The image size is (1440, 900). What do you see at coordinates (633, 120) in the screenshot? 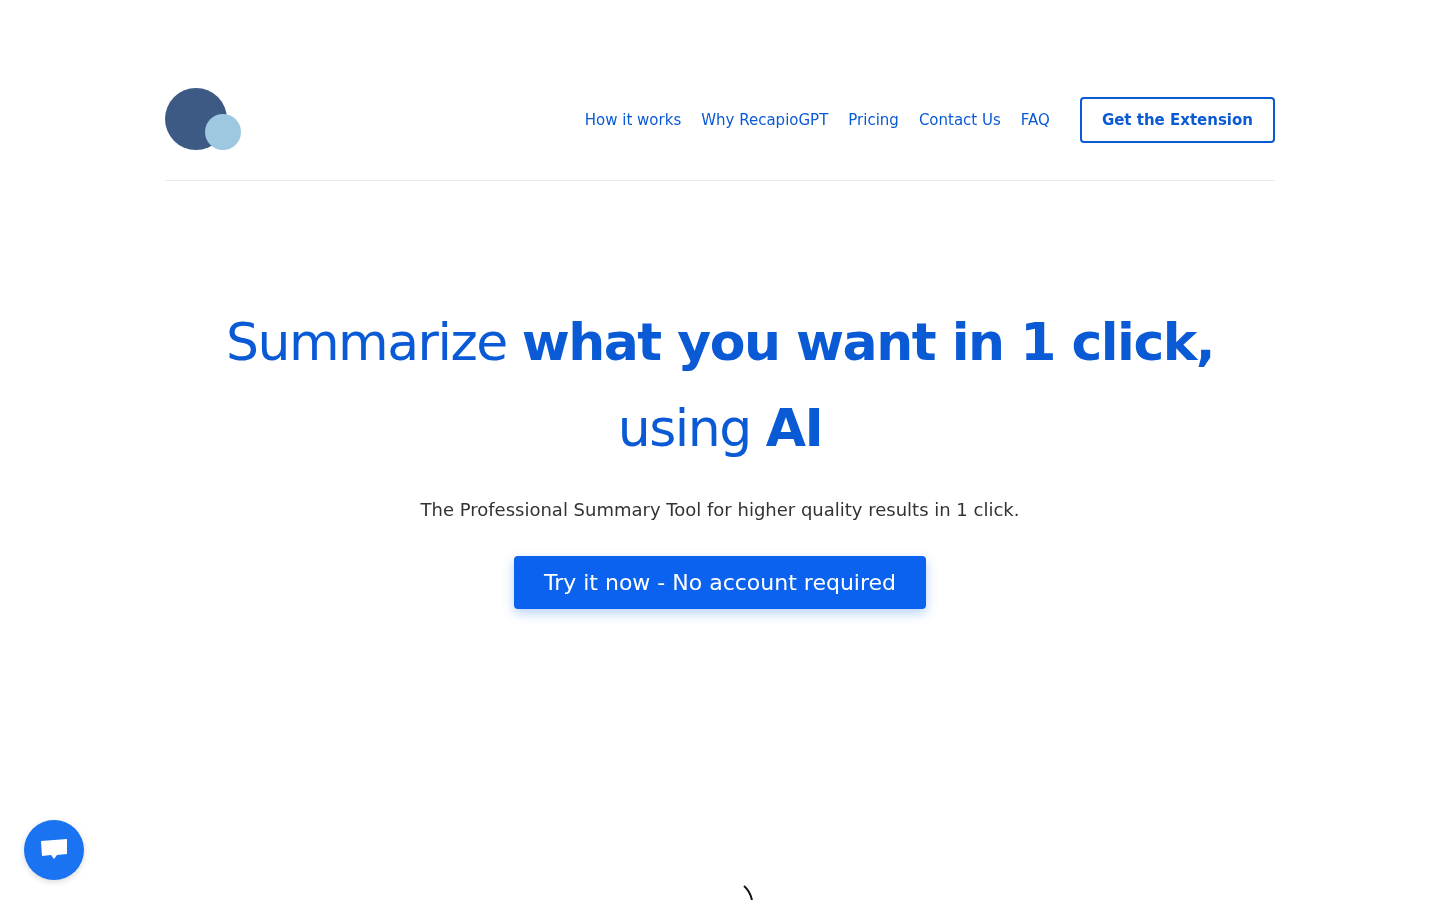
I see `nav-link: How it works` at bounding box center [633, 120].